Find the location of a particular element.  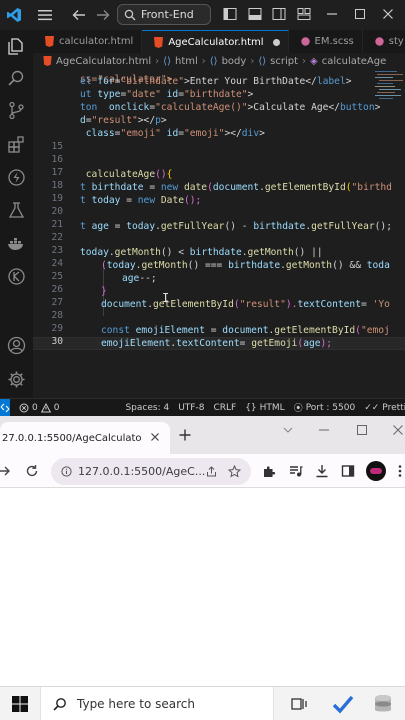

app-checkmark-icon is located at coordinates (343, 704).